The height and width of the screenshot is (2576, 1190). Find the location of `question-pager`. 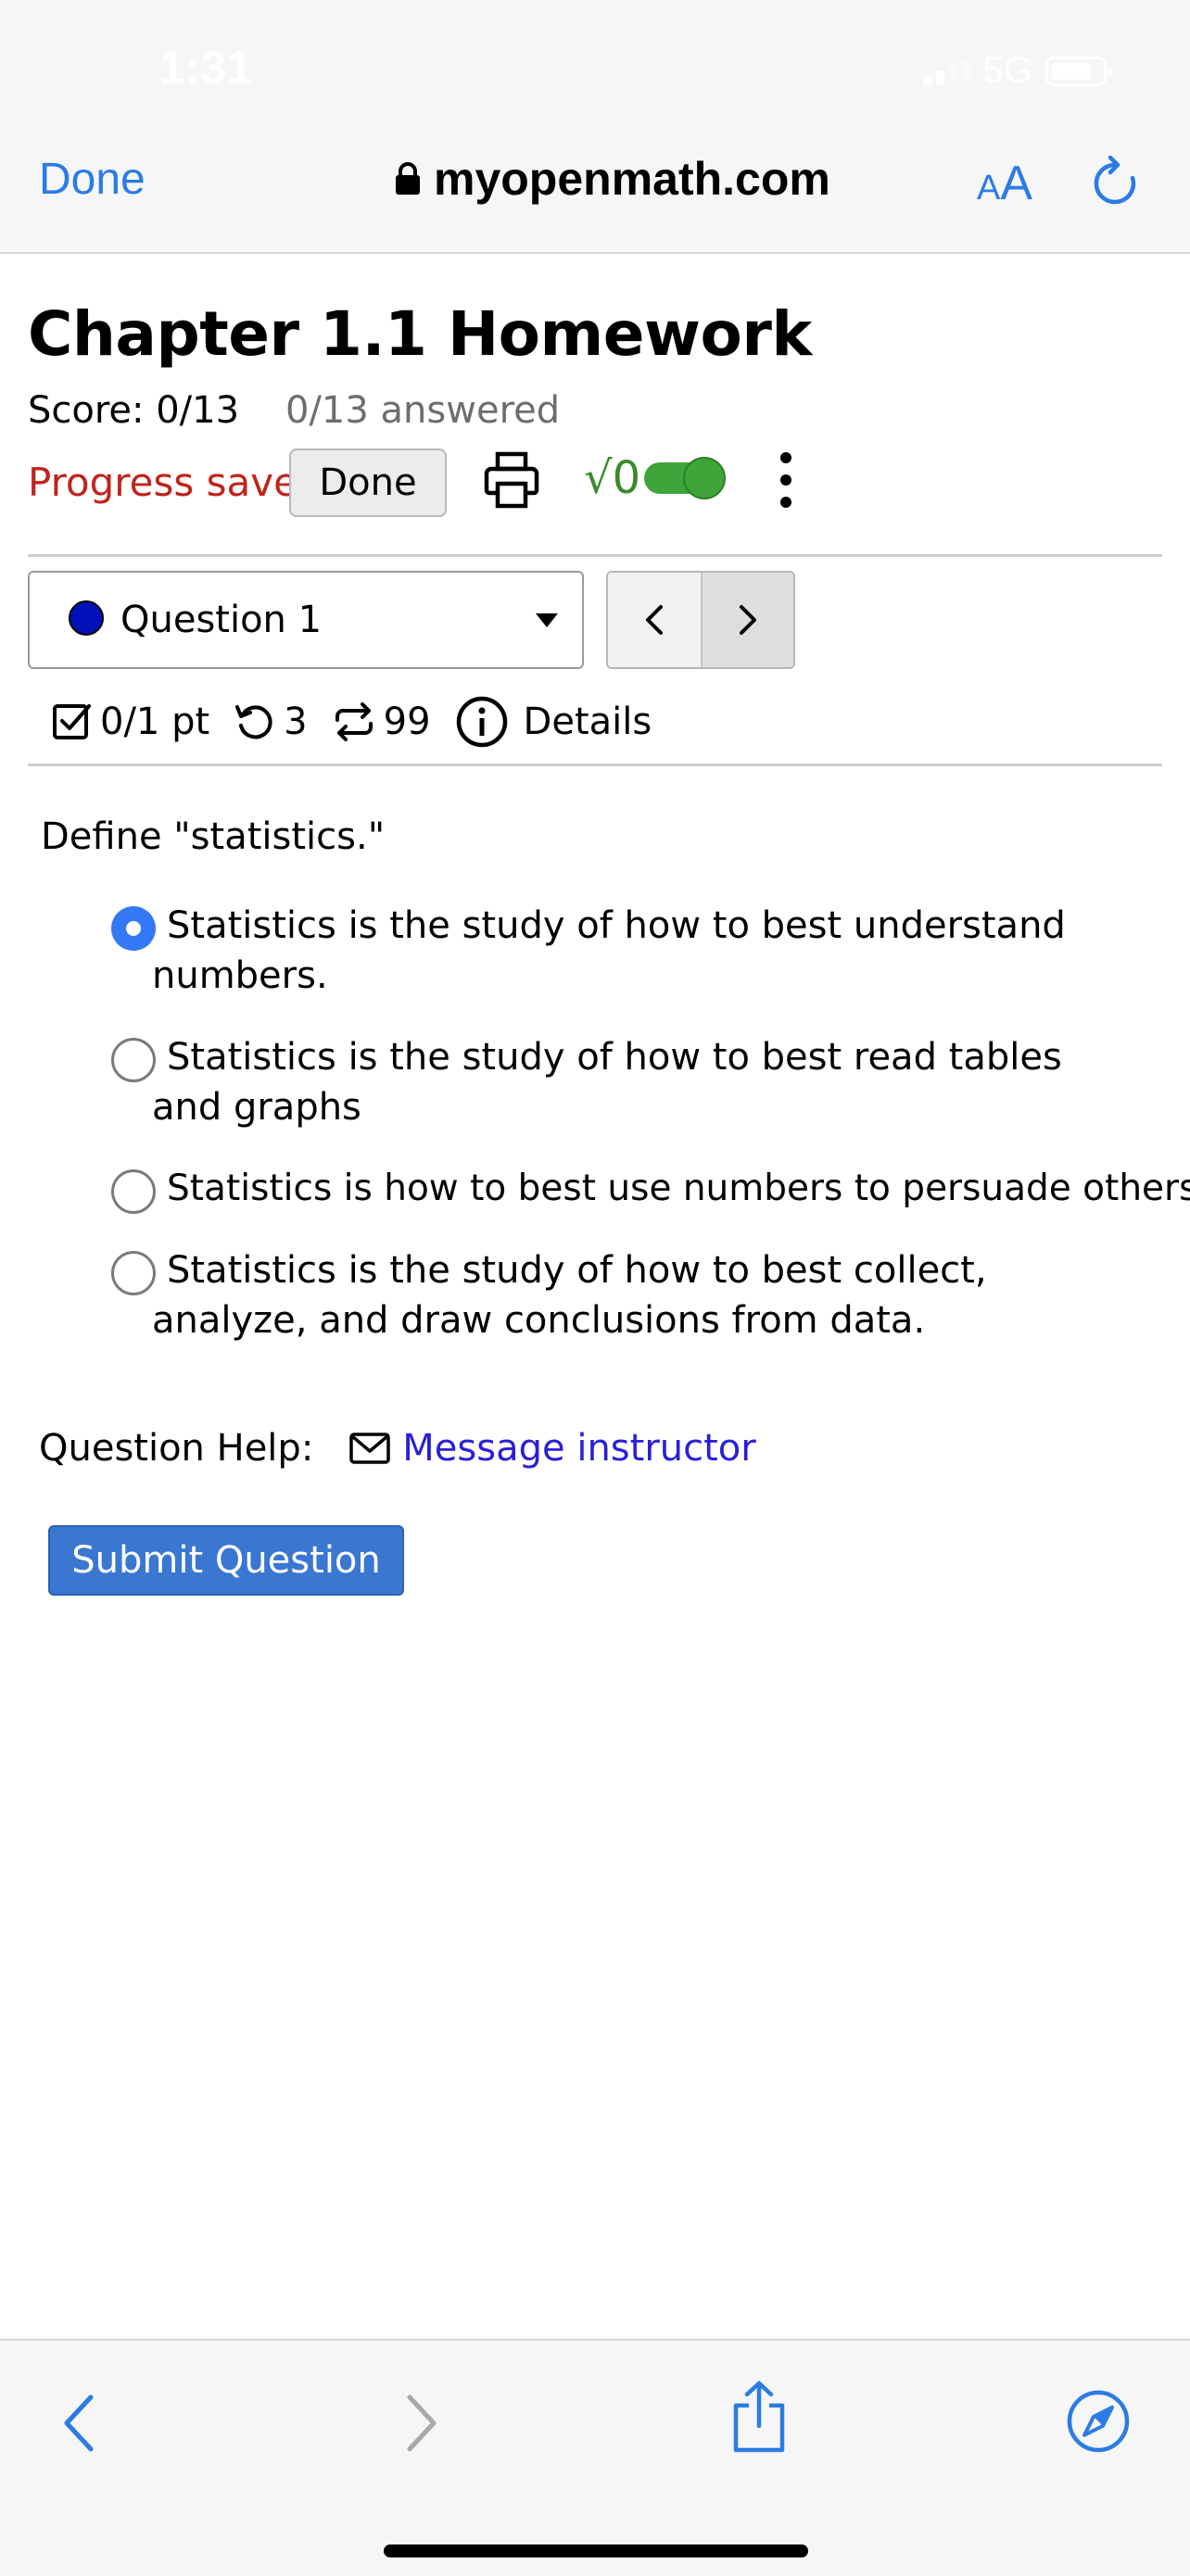

question-pager is located at coordinates (700, 620).